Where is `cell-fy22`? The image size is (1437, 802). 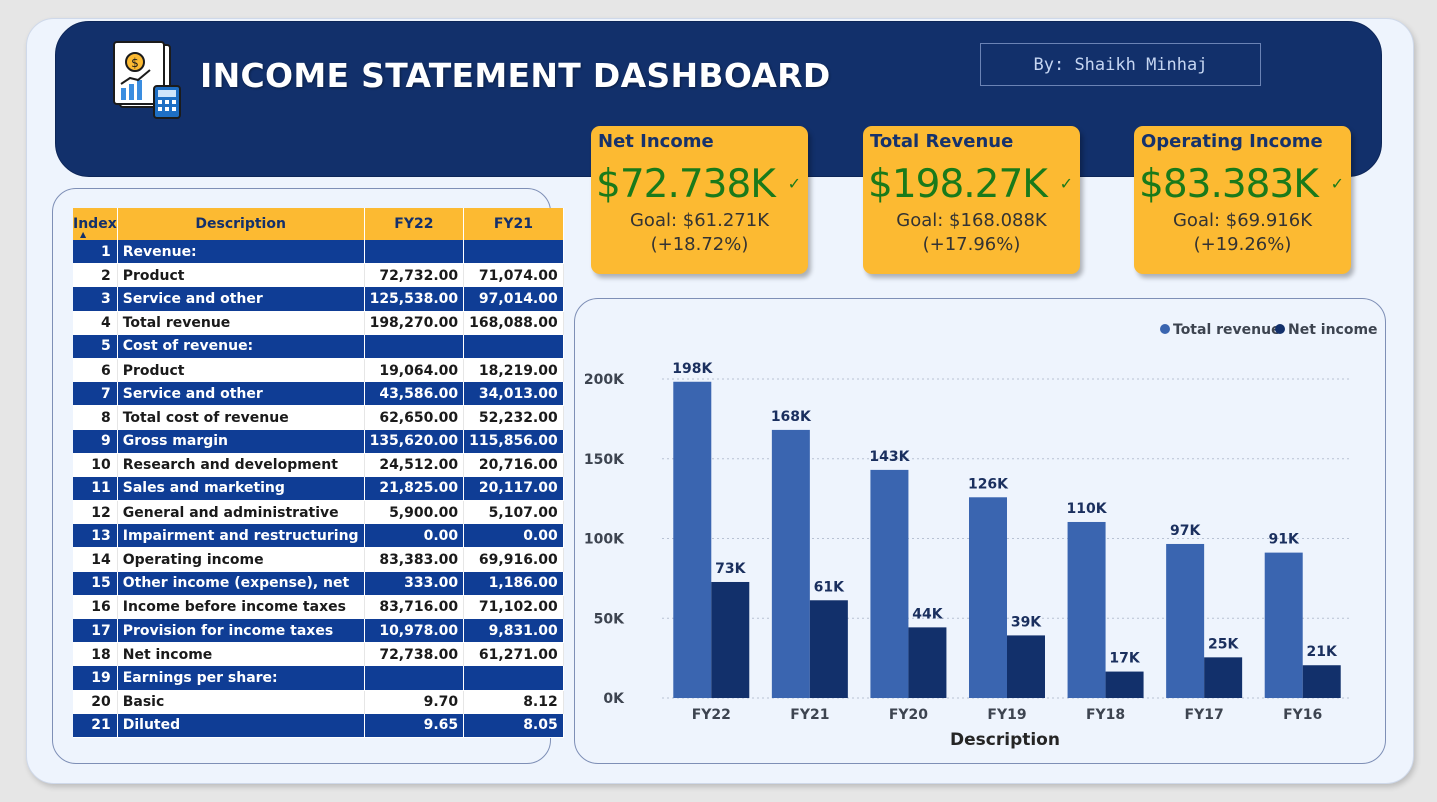
cell-fy22 is located at coordinates (414, 252).